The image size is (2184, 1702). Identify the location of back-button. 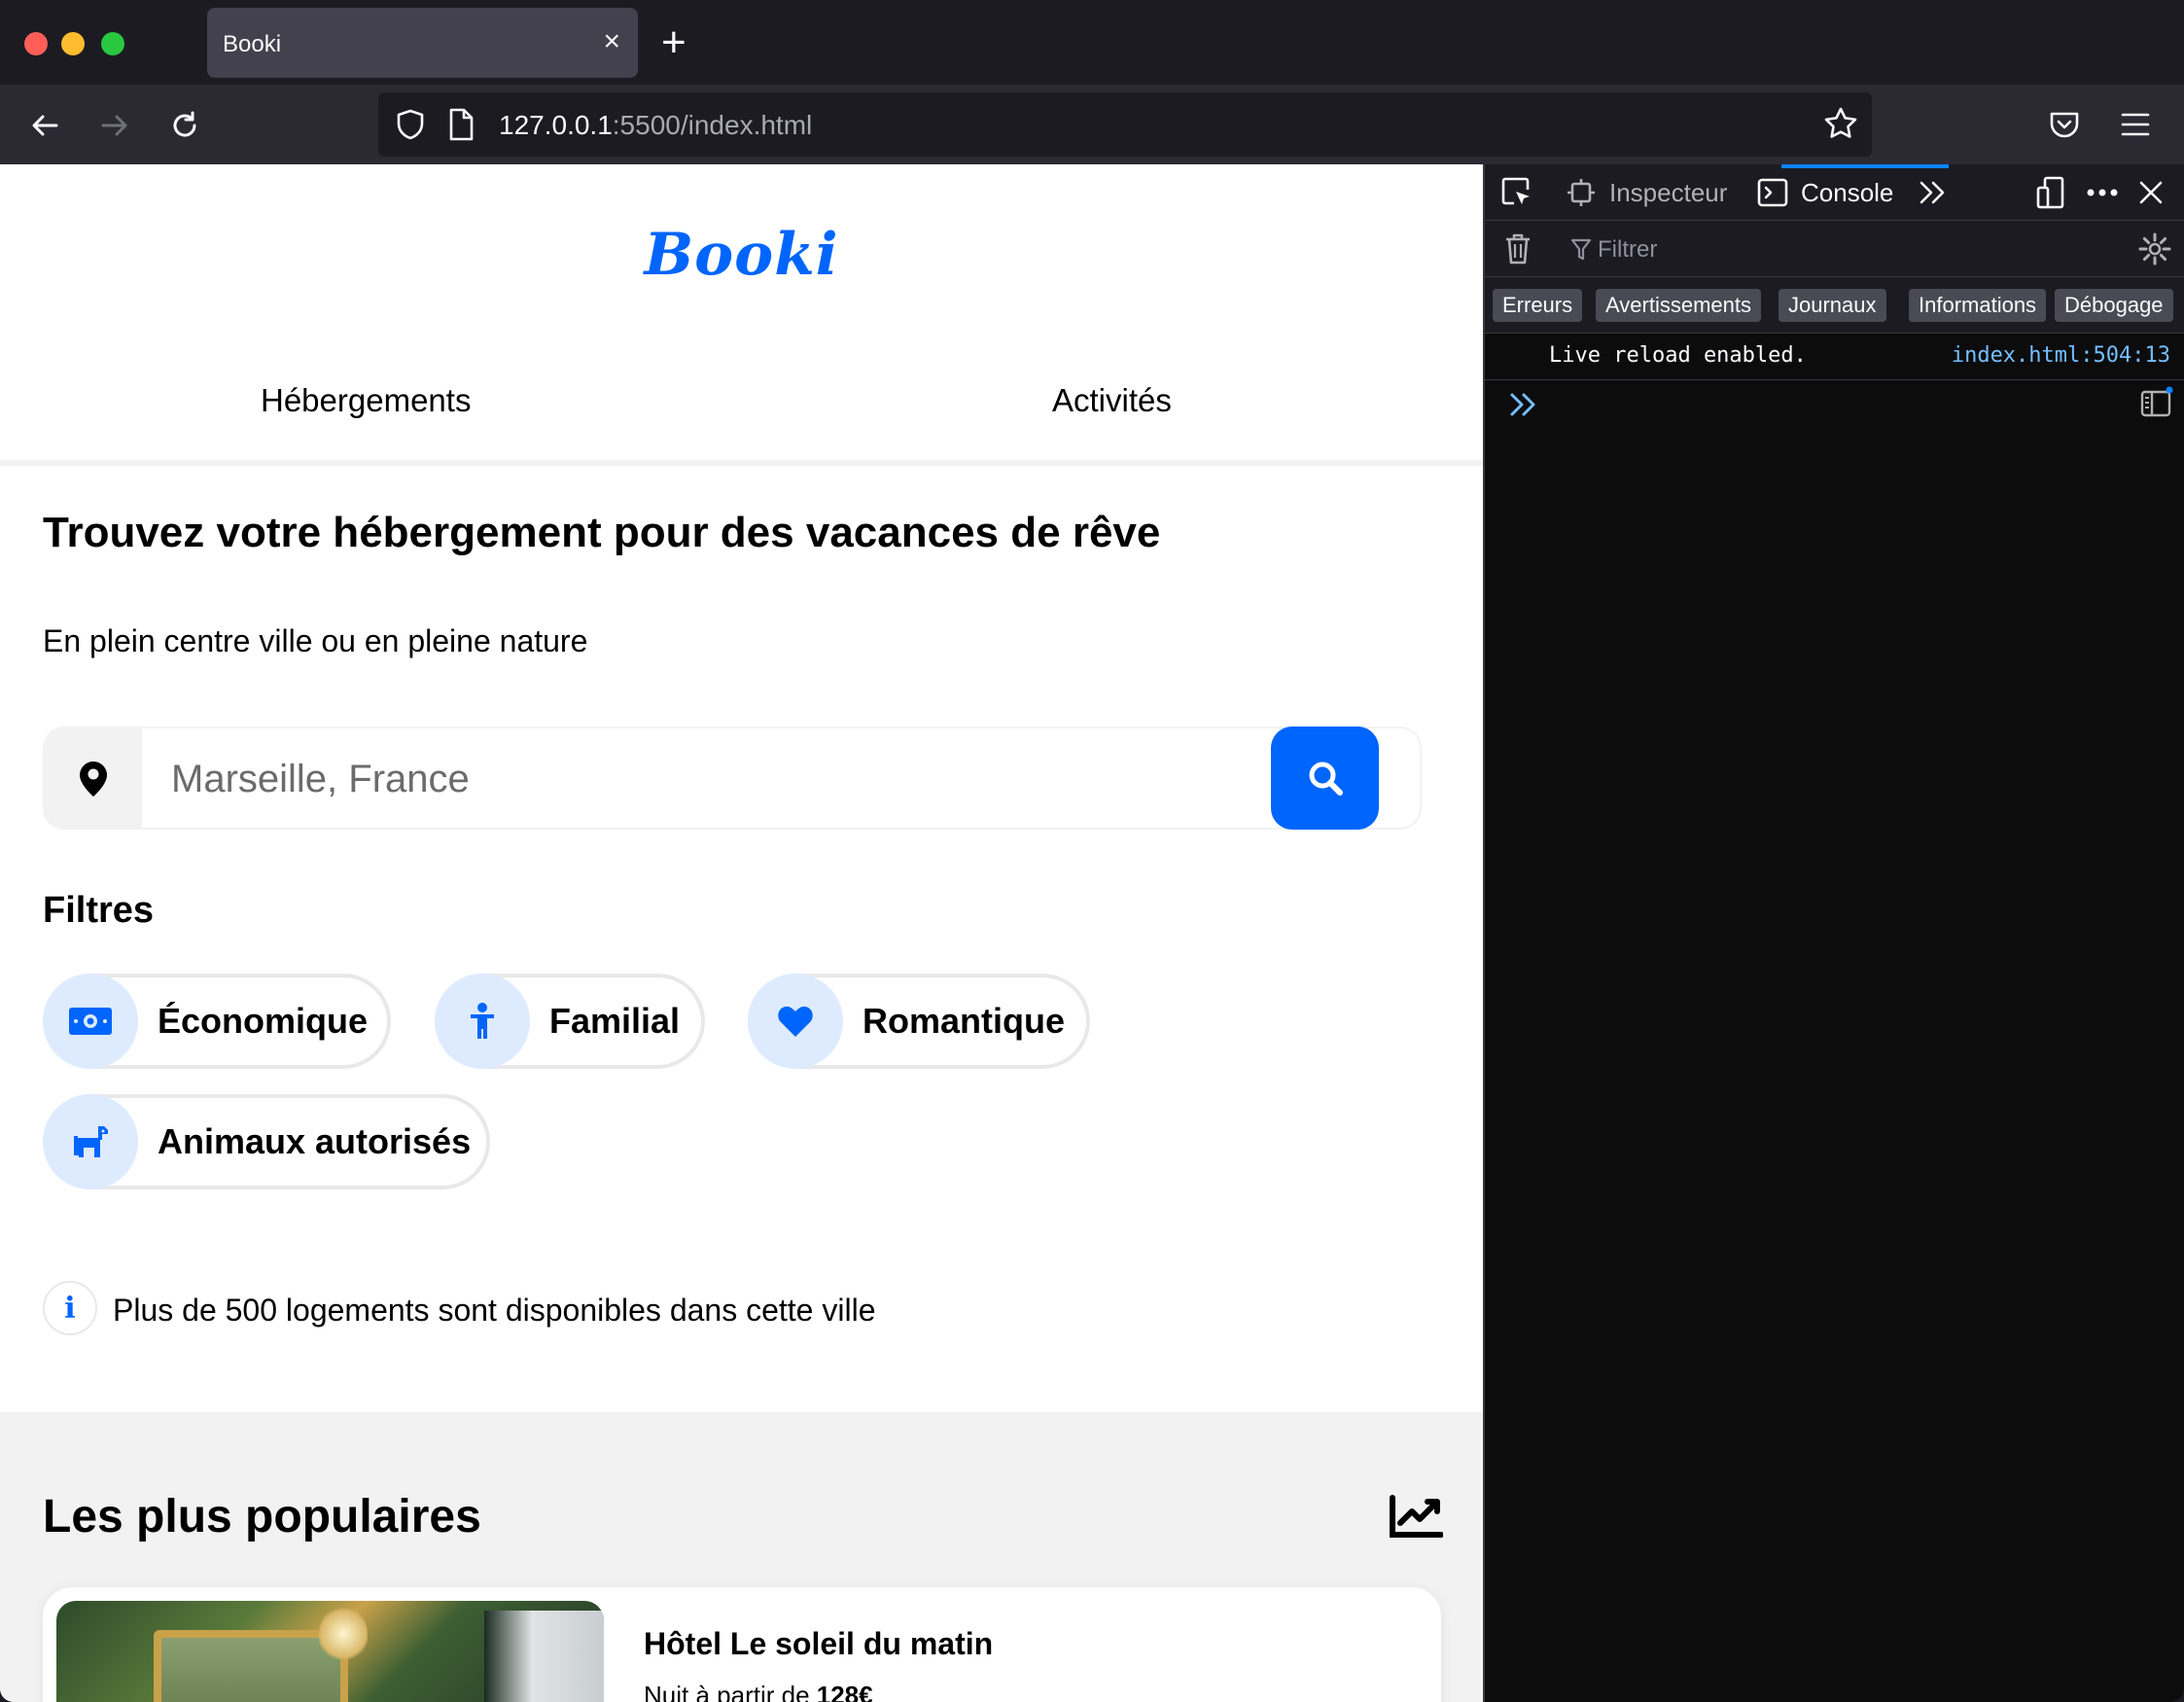
(44, 125).